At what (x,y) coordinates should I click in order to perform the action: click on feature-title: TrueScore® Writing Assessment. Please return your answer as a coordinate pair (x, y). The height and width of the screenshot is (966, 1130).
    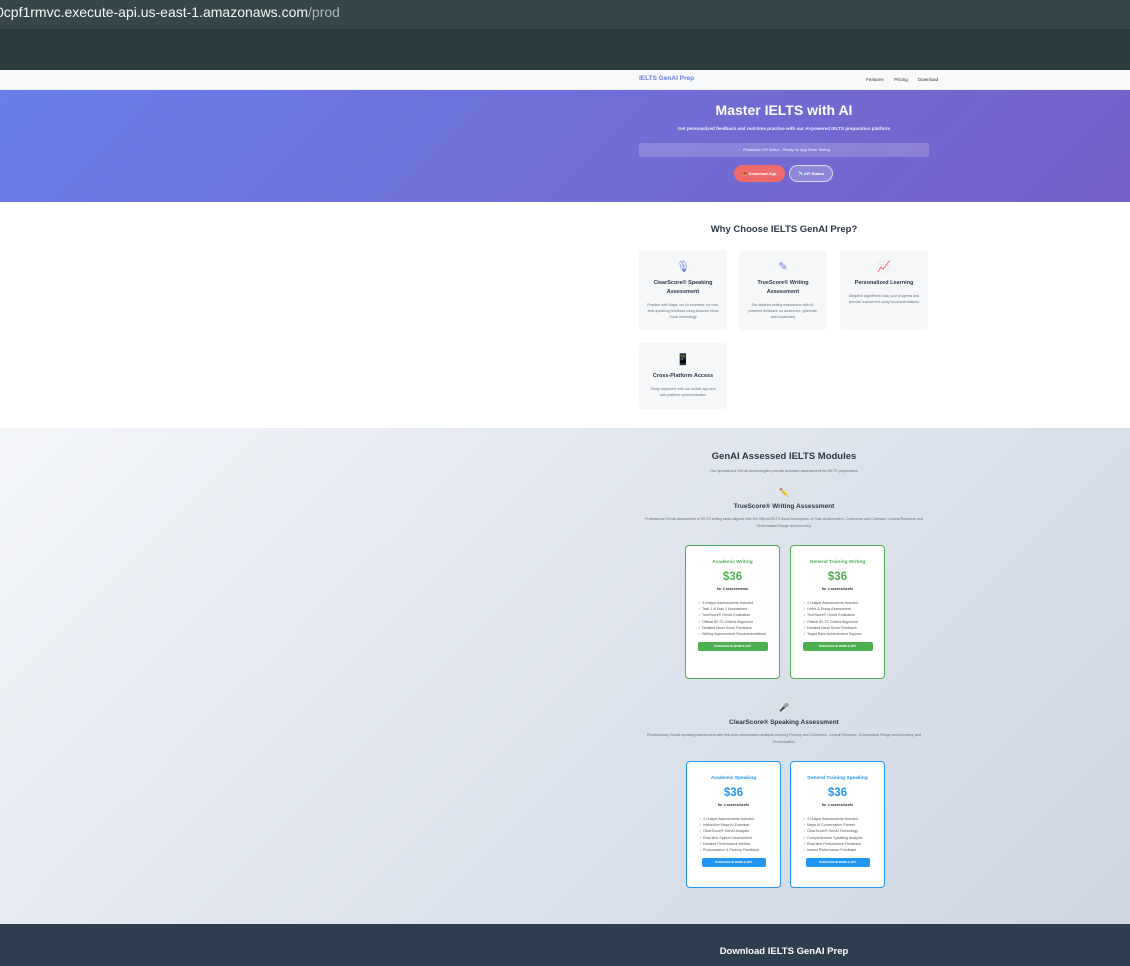
    Looking at the image, I should click on (783, 287).